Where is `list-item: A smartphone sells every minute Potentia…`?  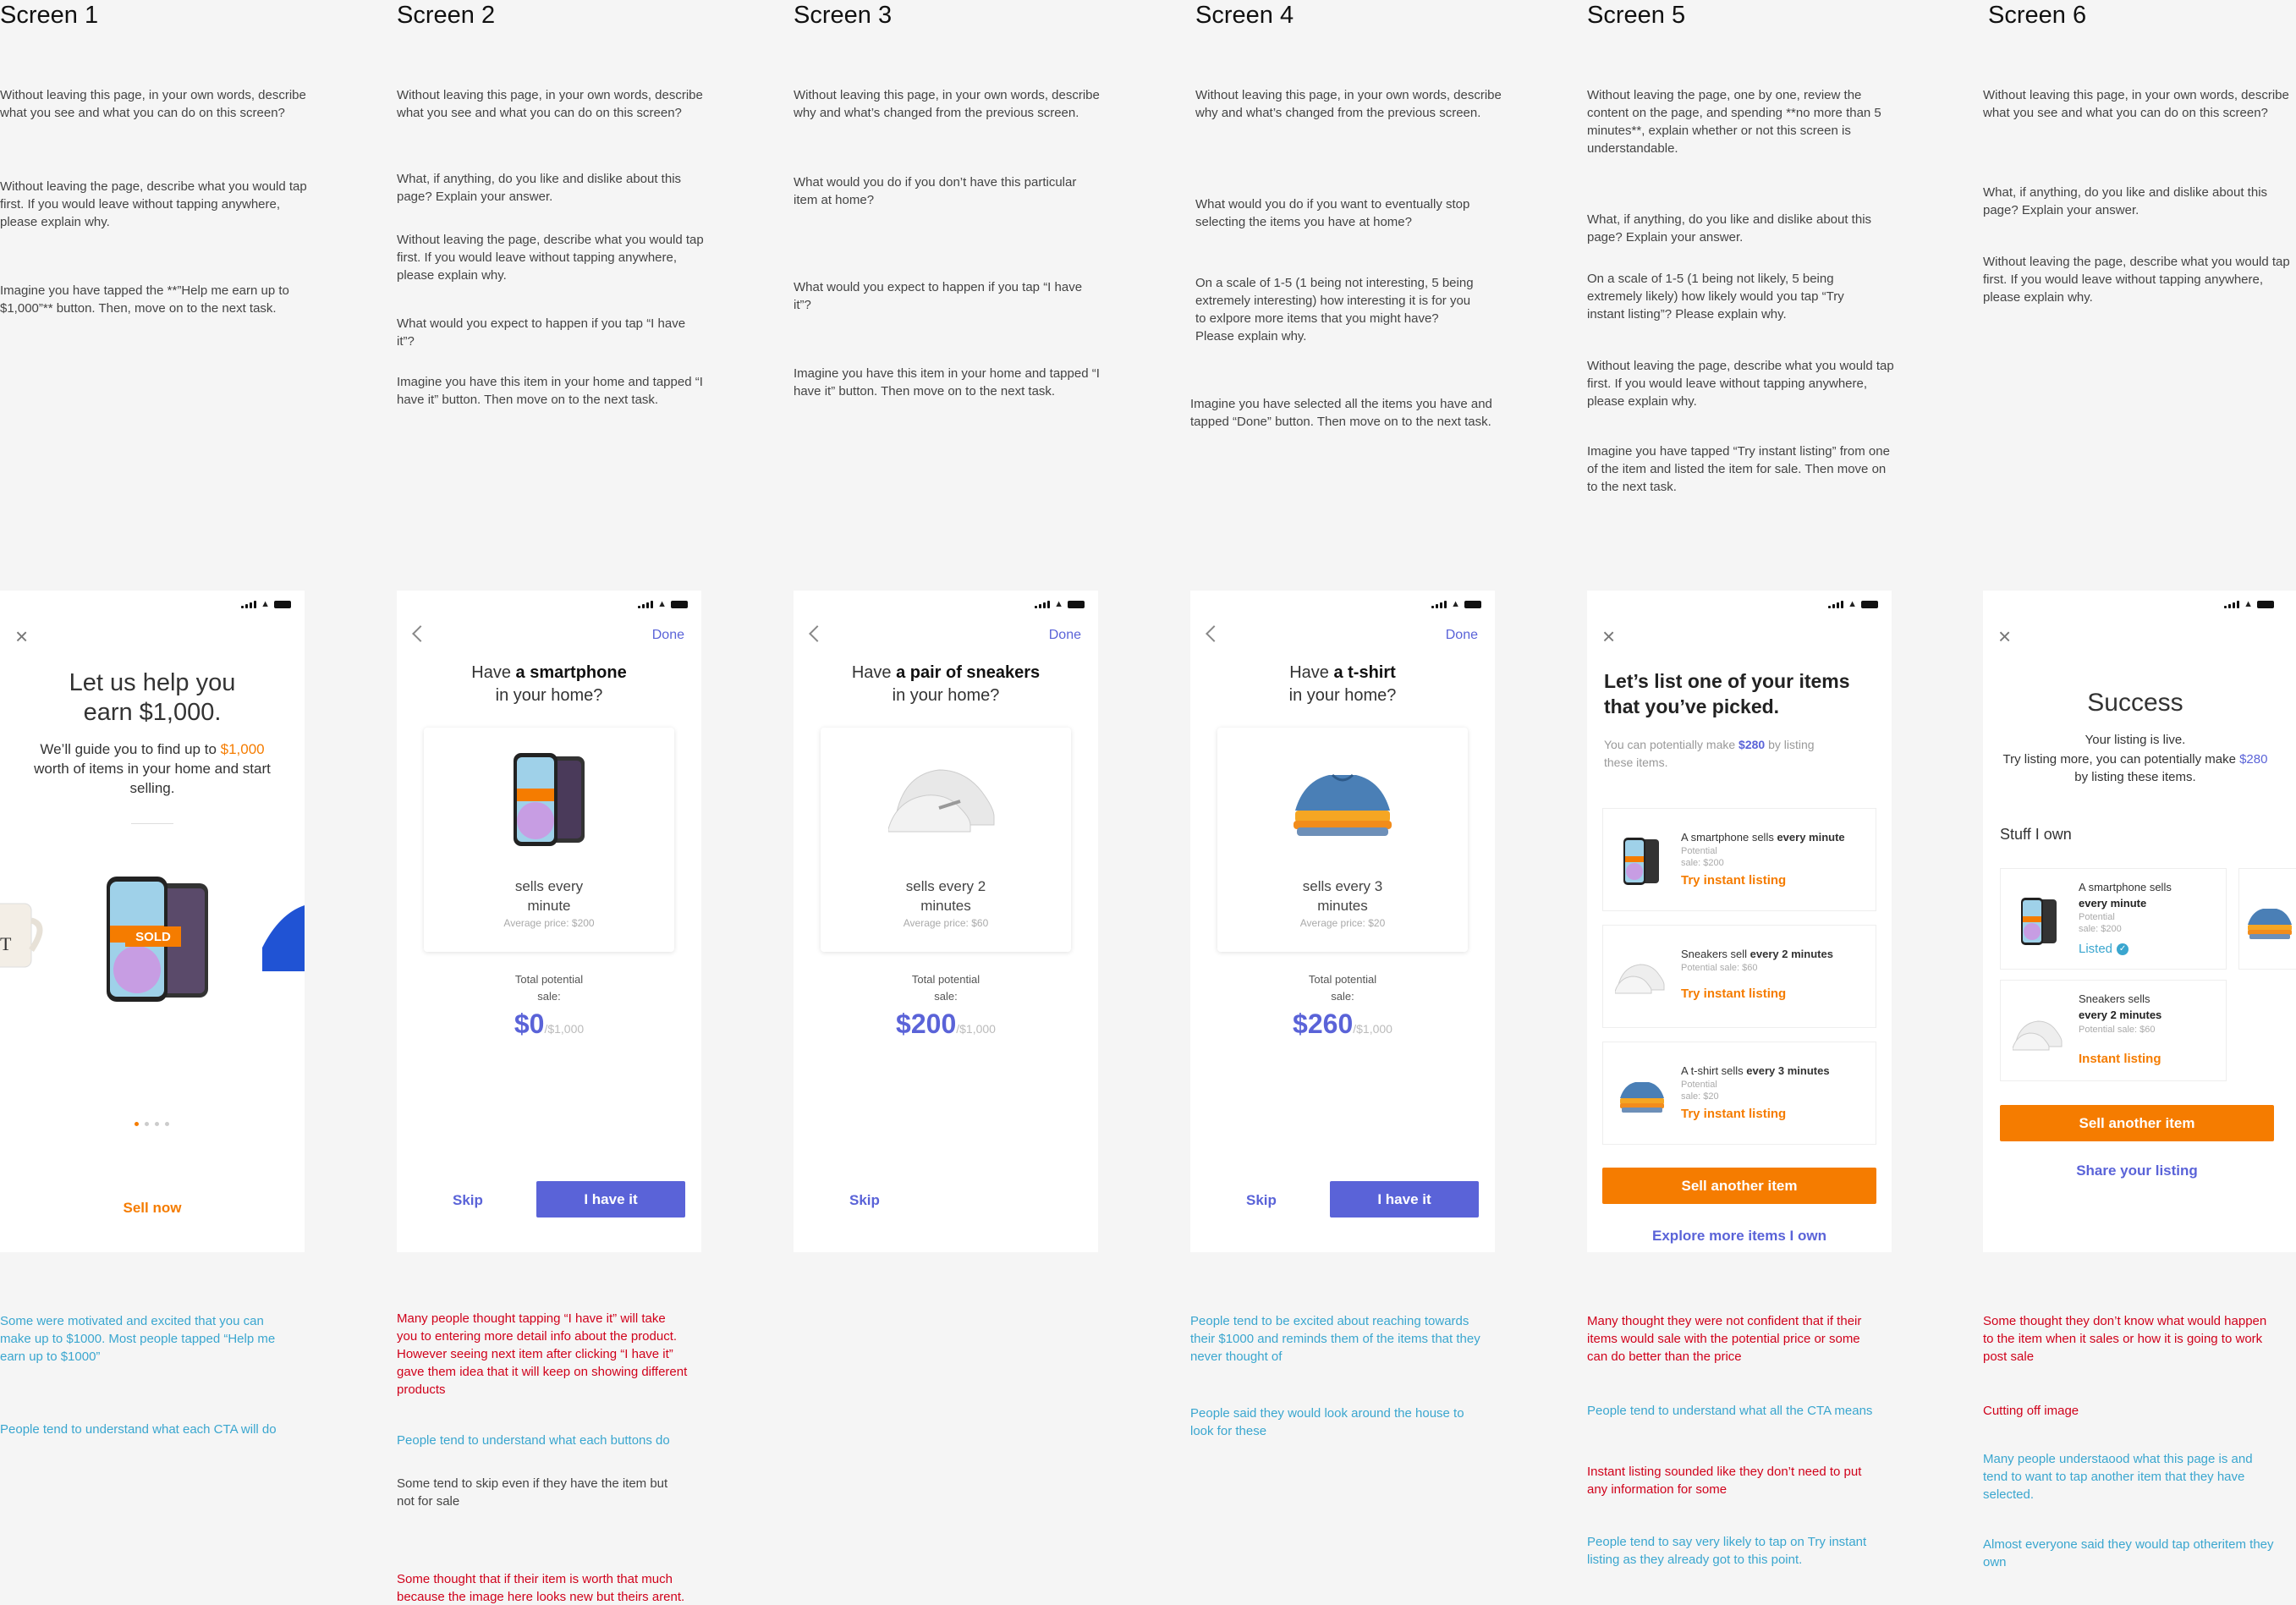
list-item: A smartphone sells every minute Potentia… is located at coordinates (1739, 859).